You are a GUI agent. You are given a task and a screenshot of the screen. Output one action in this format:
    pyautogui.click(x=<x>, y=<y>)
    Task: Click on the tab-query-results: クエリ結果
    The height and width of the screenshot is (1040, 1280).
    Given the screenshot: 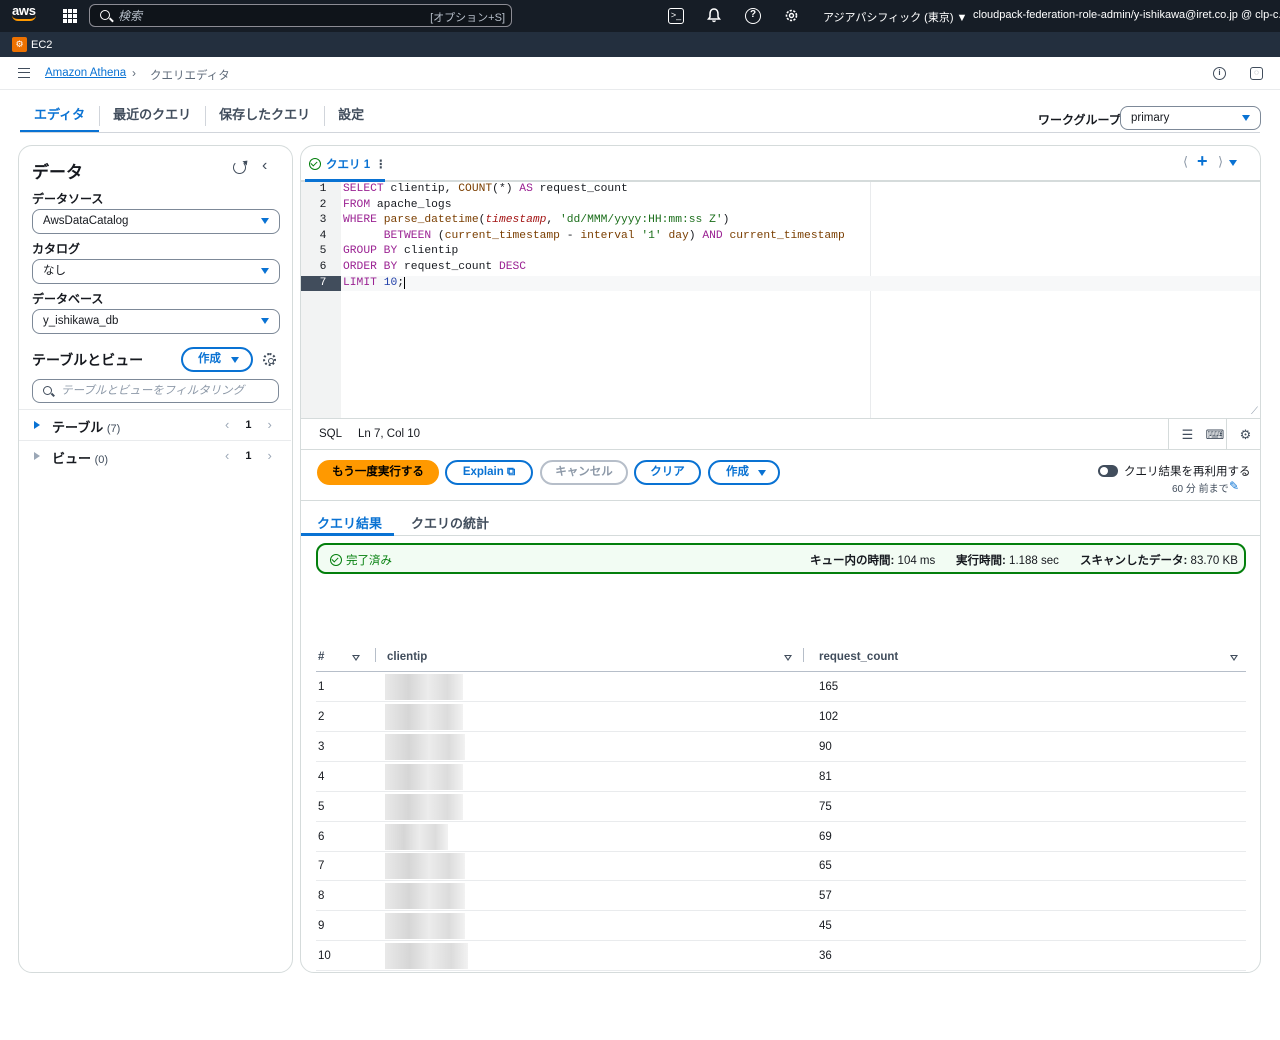 What is the action you would take?
    pyautogui.click(x=349, y=522)
    